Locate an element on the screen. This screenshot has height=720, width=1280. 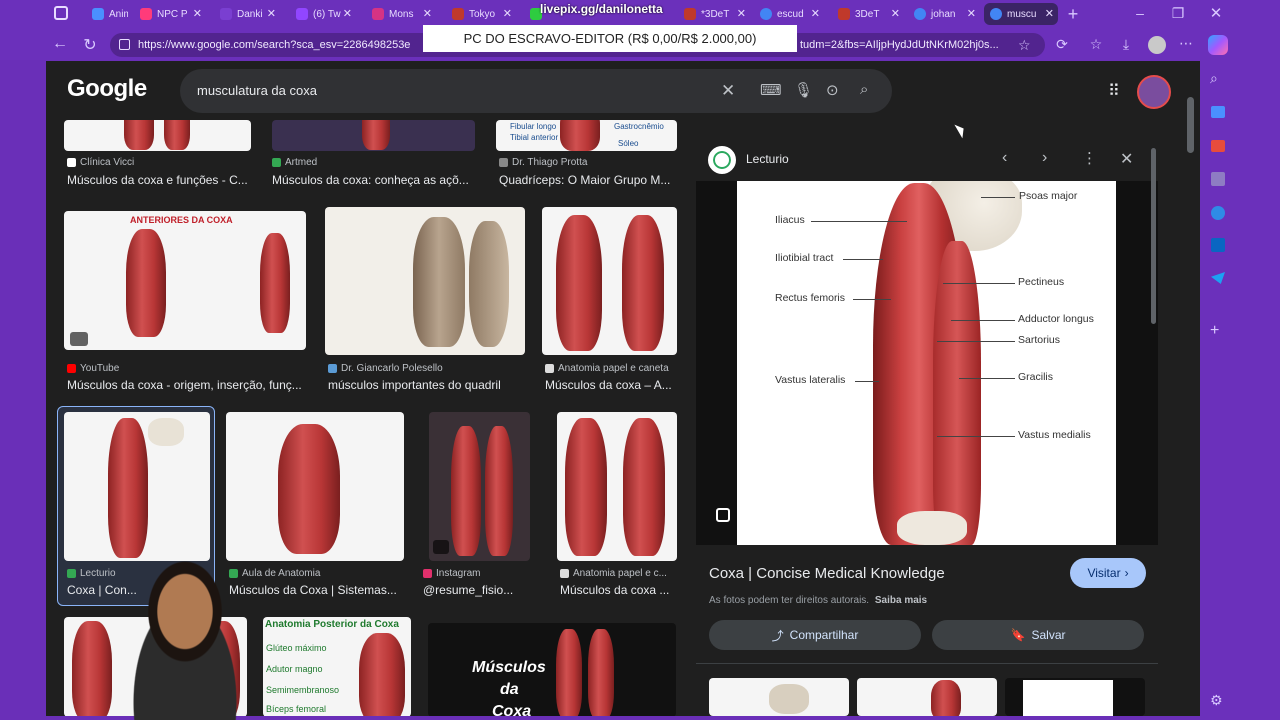
sidebar-search-icon: ⌕ is located at coordinates (1214, 78).